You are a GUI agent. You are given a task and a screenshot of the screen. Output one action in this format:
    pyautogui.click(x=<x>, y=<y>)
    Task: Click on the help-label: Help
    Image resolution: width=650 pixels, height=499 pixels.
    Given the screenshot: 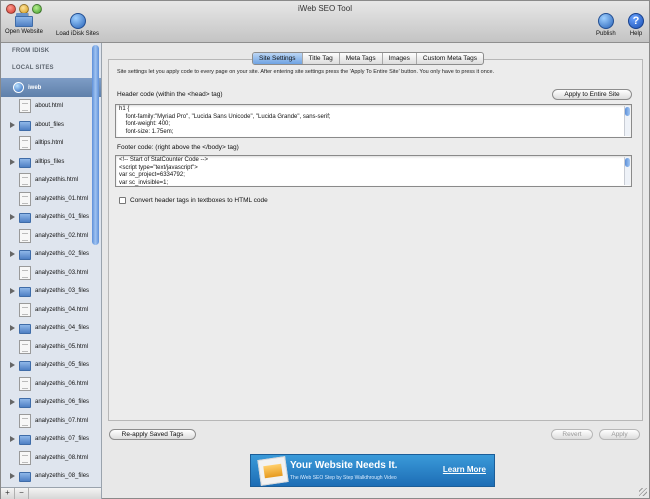 What is the action you would take?
    pyautogui.click(x=636, y=34)
    